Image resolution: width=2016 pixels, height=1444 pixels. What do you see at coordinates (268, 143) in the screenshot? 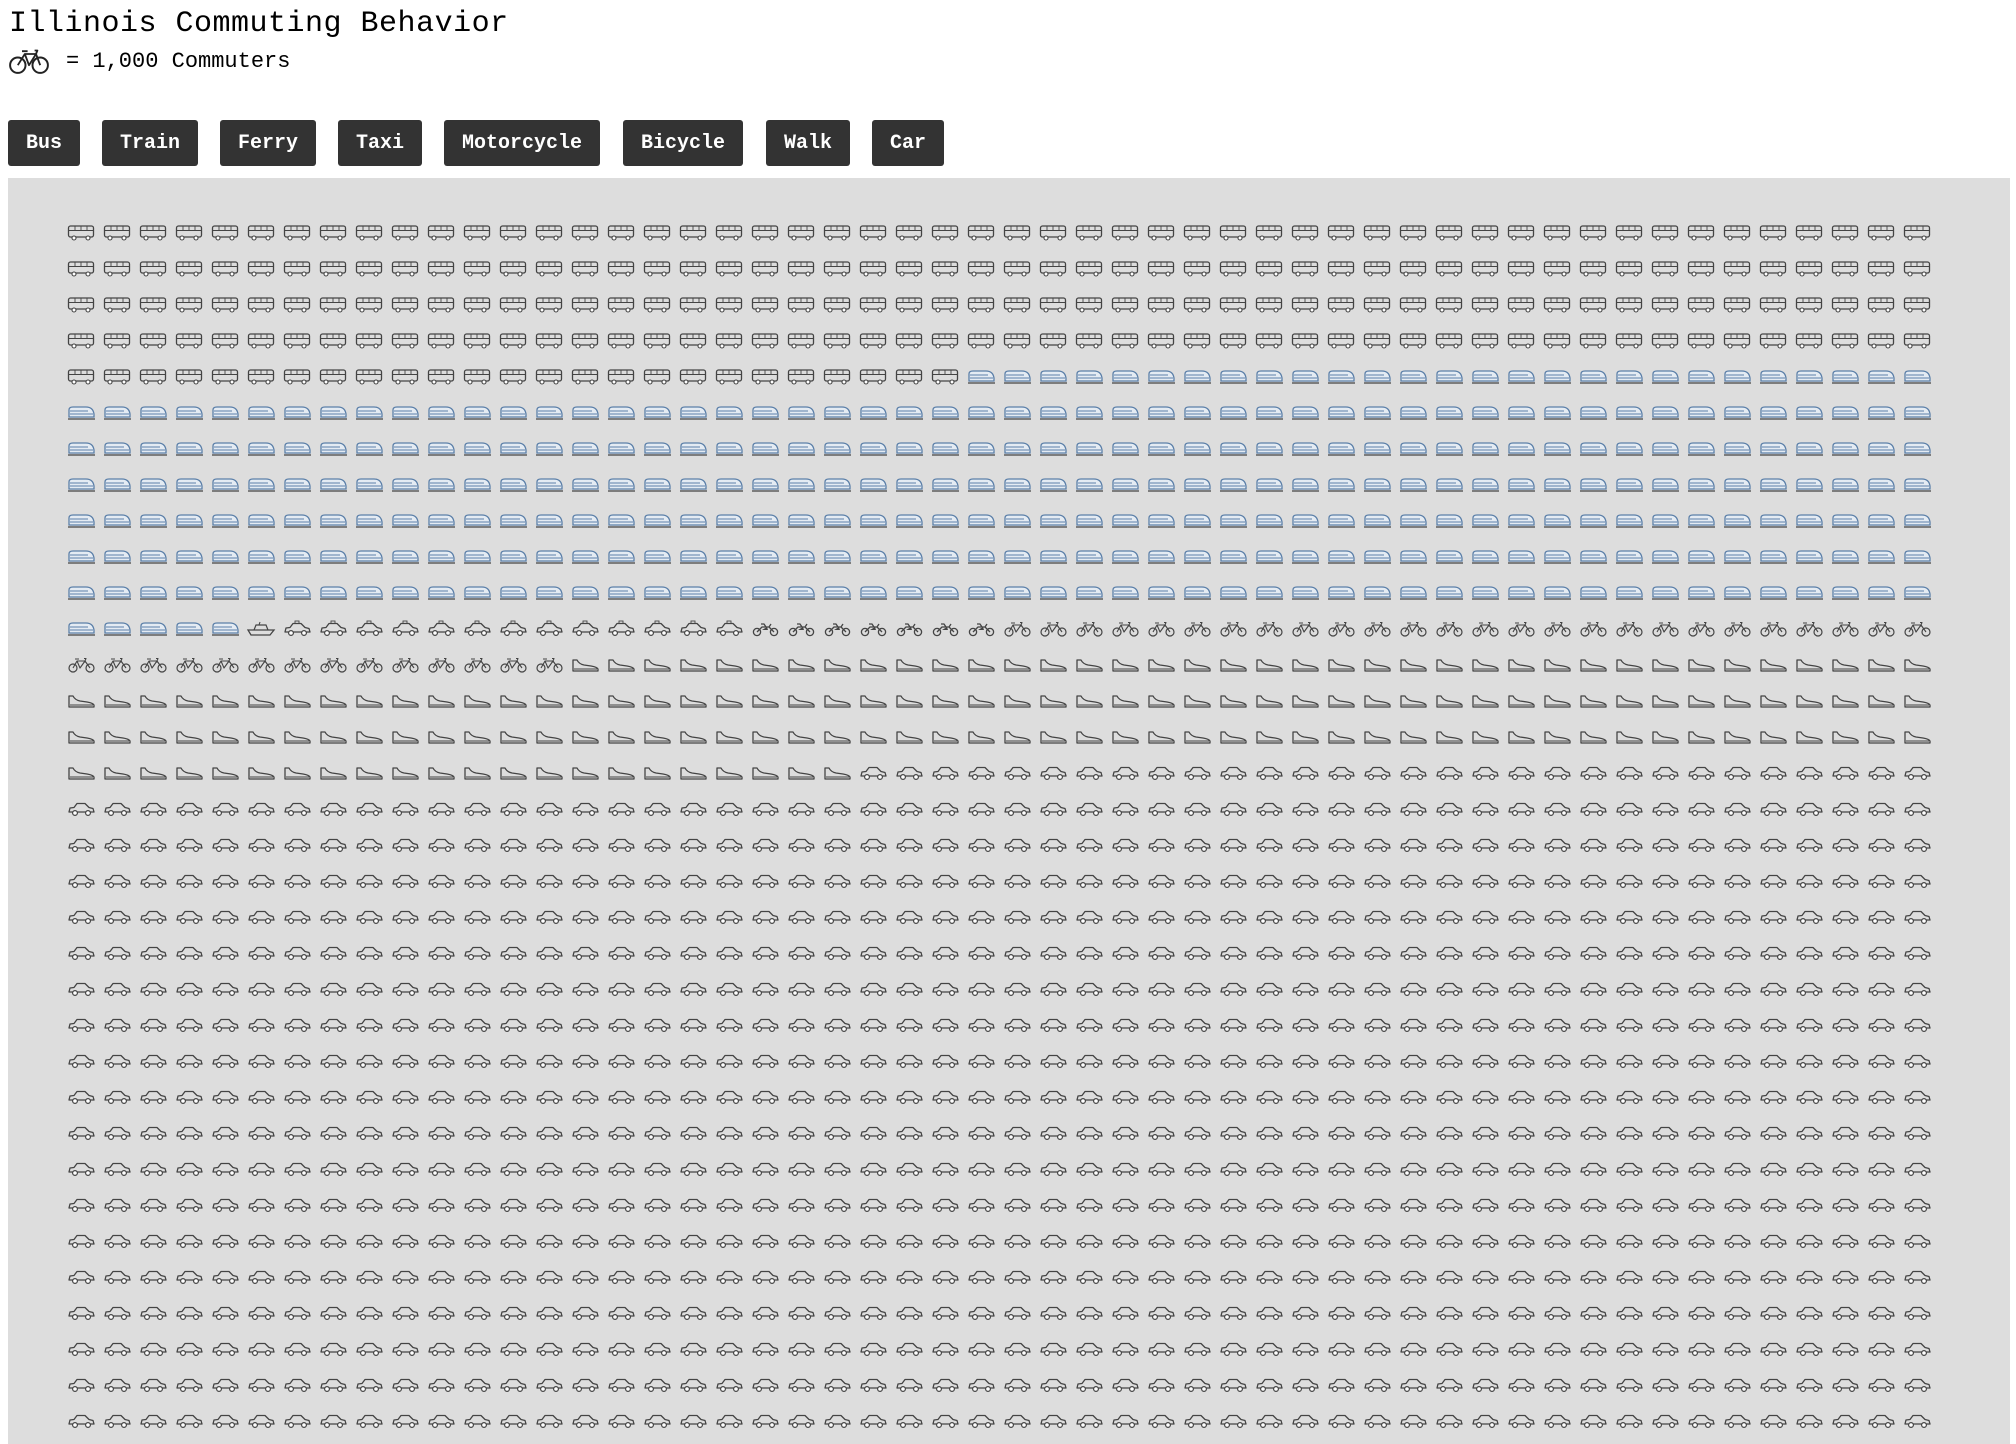
I see `mode-button-ferry: Ferry` at bounding box center [268, 143].